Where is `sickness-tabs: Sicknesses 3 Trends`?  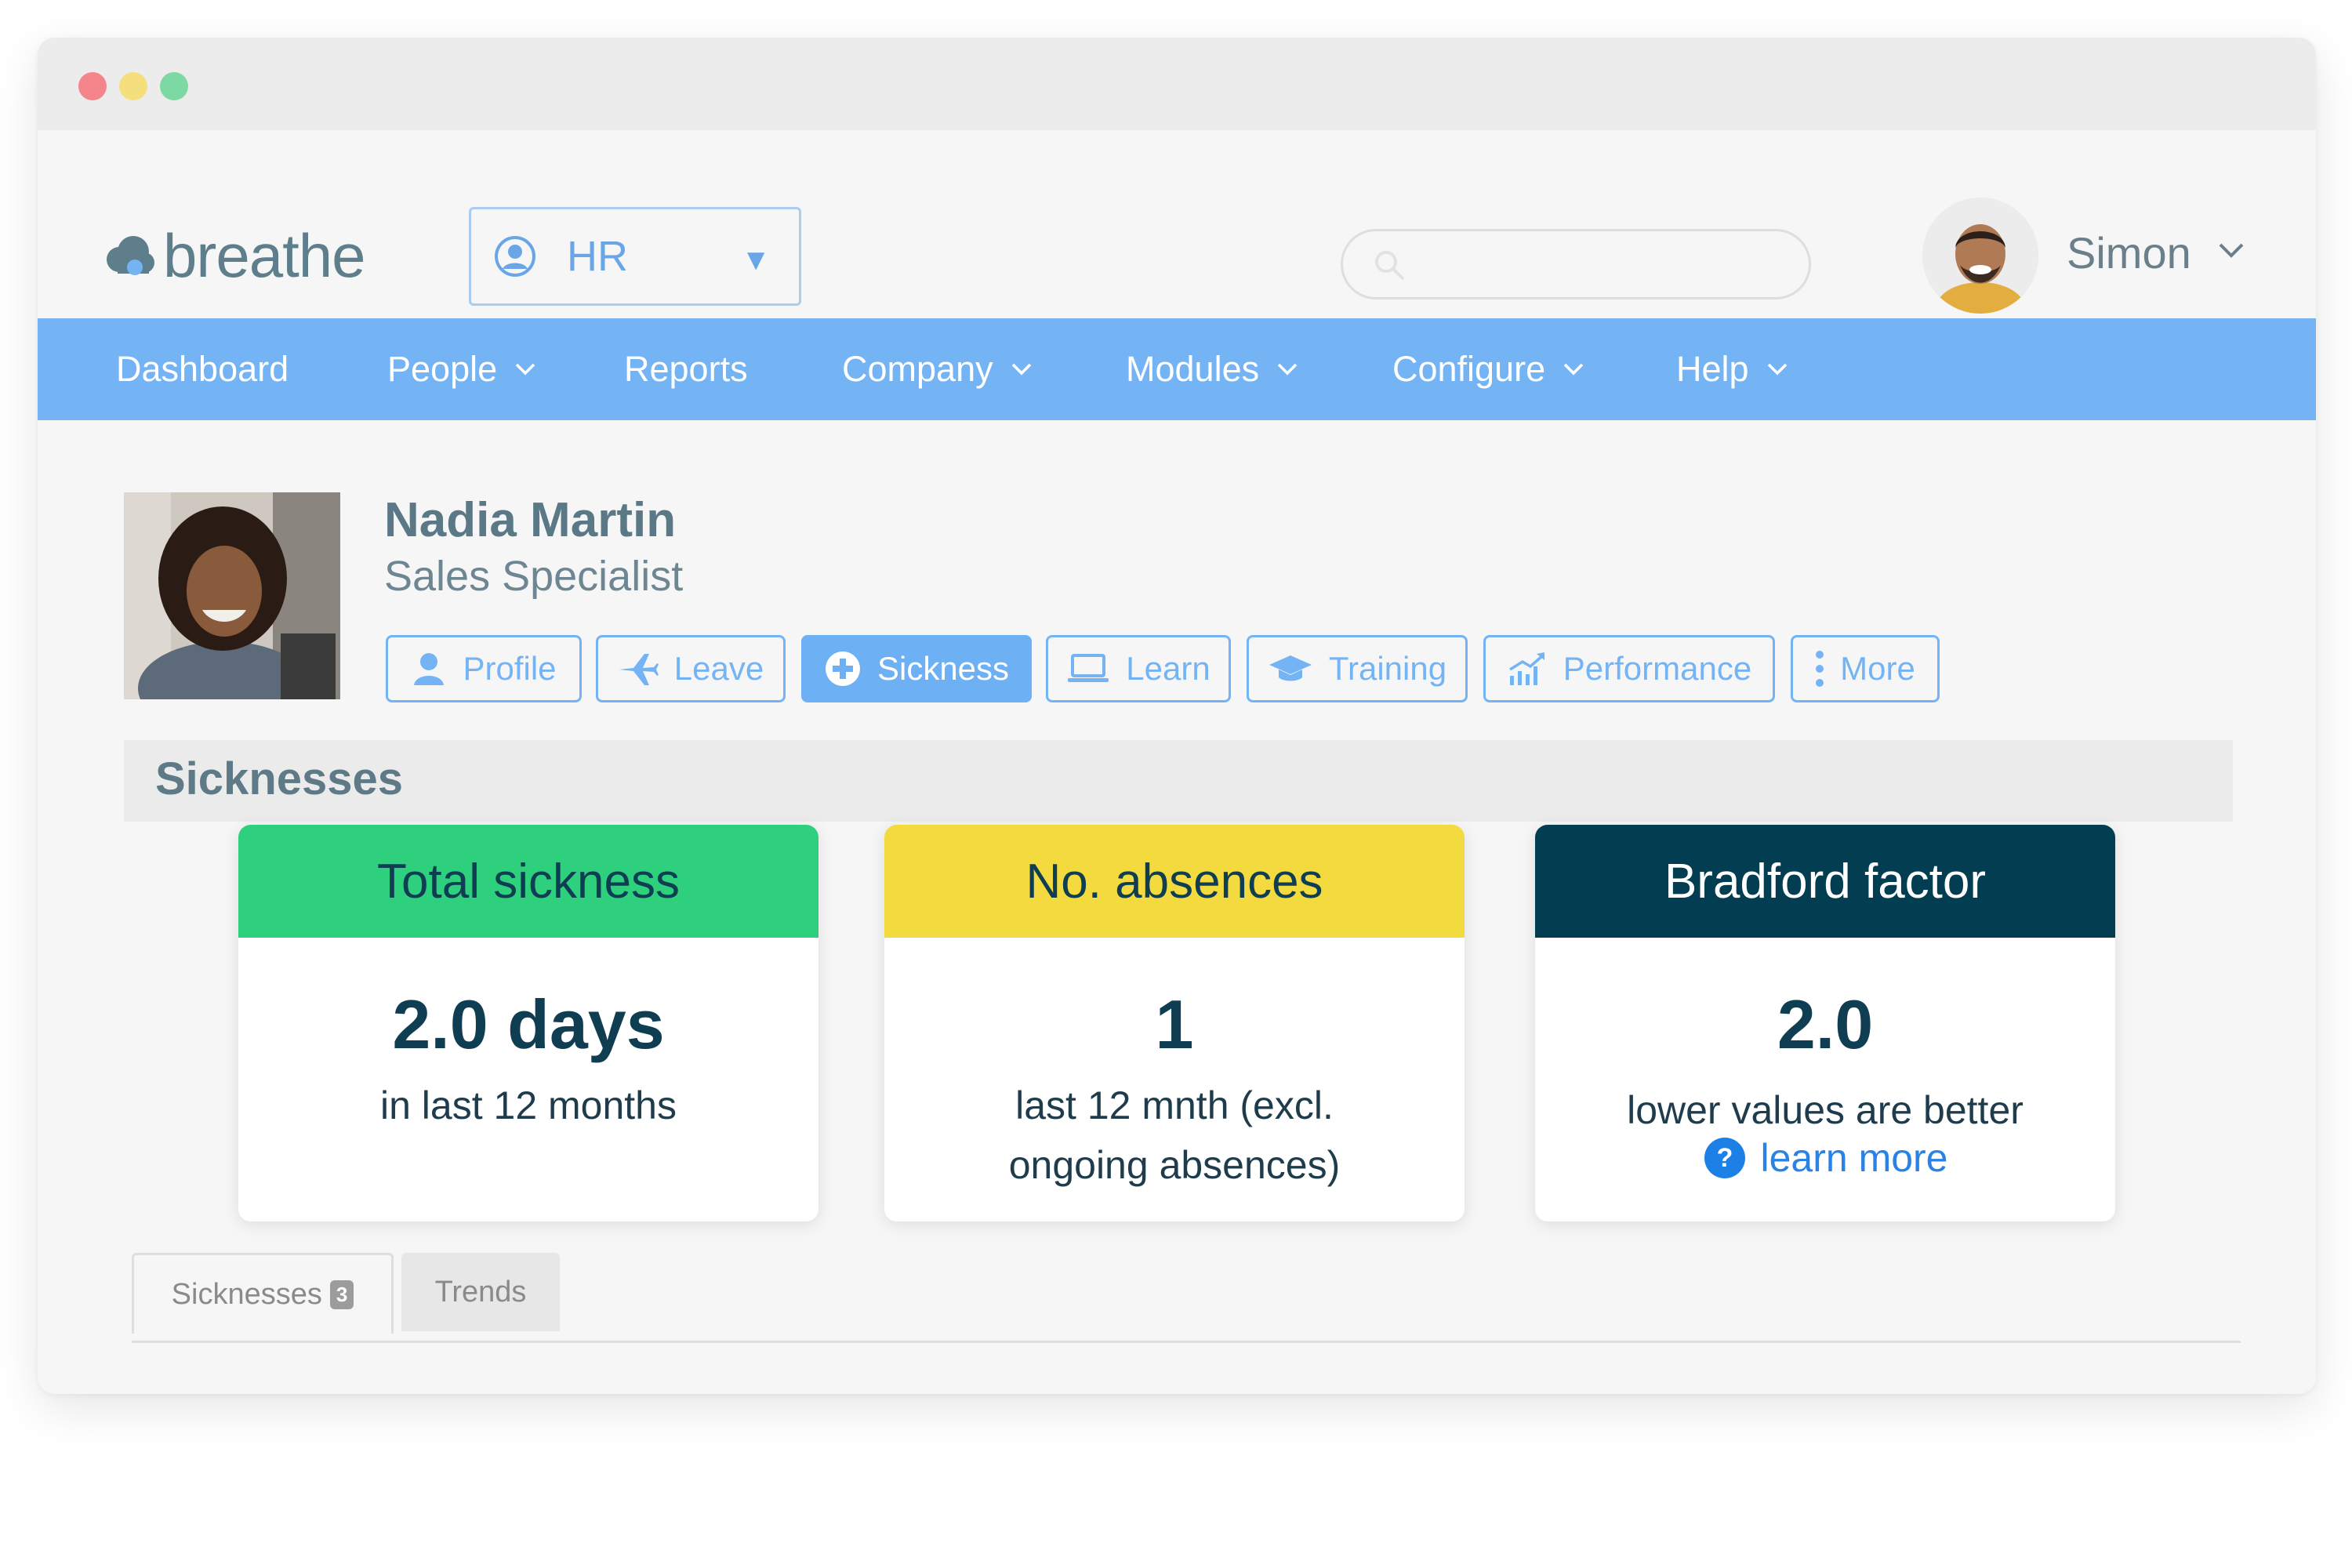
sickness-tabs: Sicknesses 3 Trends is located at coordinates (1186, 1298).